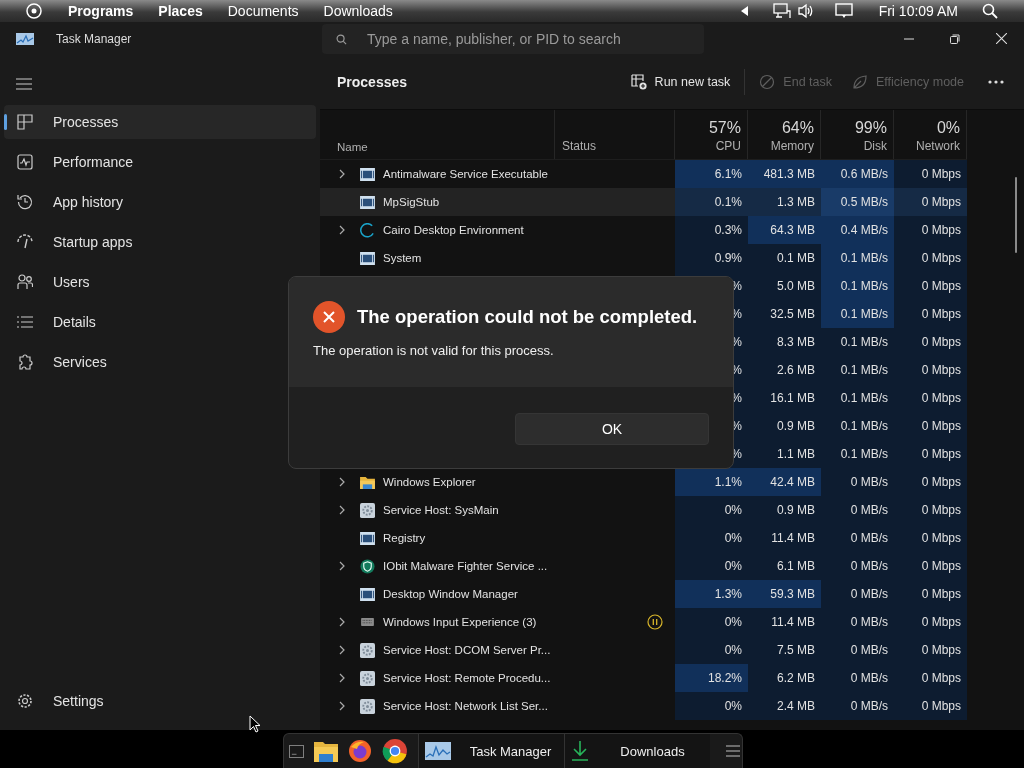 This screenshot has width=1024, height=768. Describe the element at coordinates (792, 146) in the screenshot. I see `column-label: Memory` at that location.